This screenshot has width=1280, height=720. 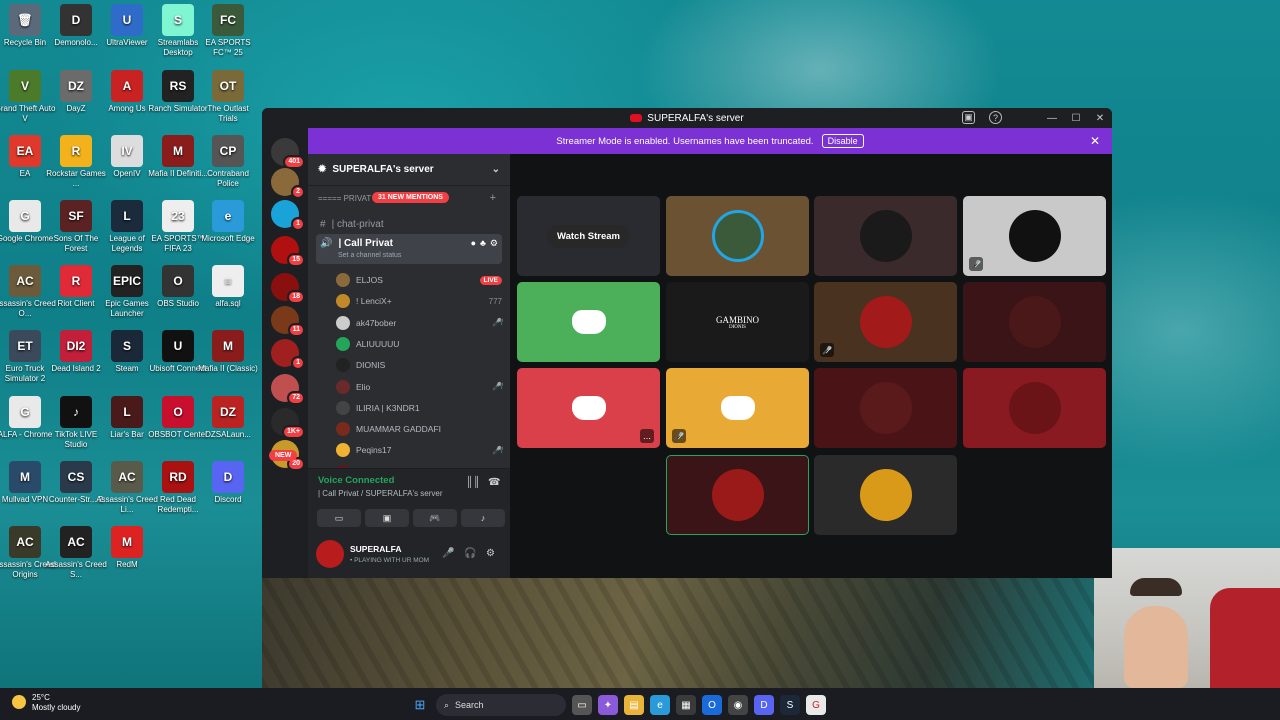 I want to click on server-rail: 401 2 1 15 18 11 1 72 1K+ 20 NEW, so click(x=285, y=353).